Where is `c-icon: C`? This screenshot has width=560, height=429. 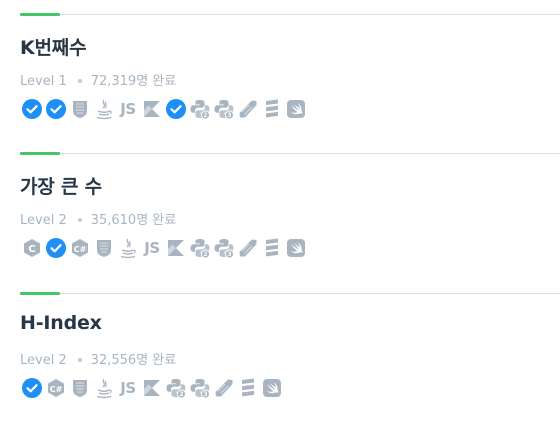
c-icon: C is located at coordinates (32, 248).